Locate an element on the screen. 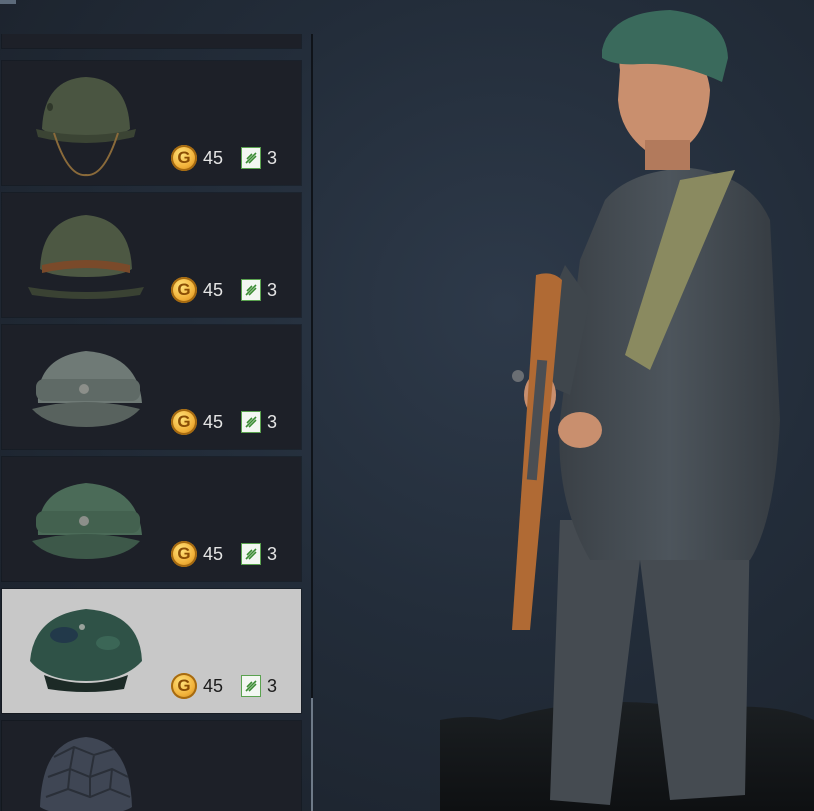 This screenshot has width=814, height=811. steel-helmet-band-icon is located at coordinates (86, 257).